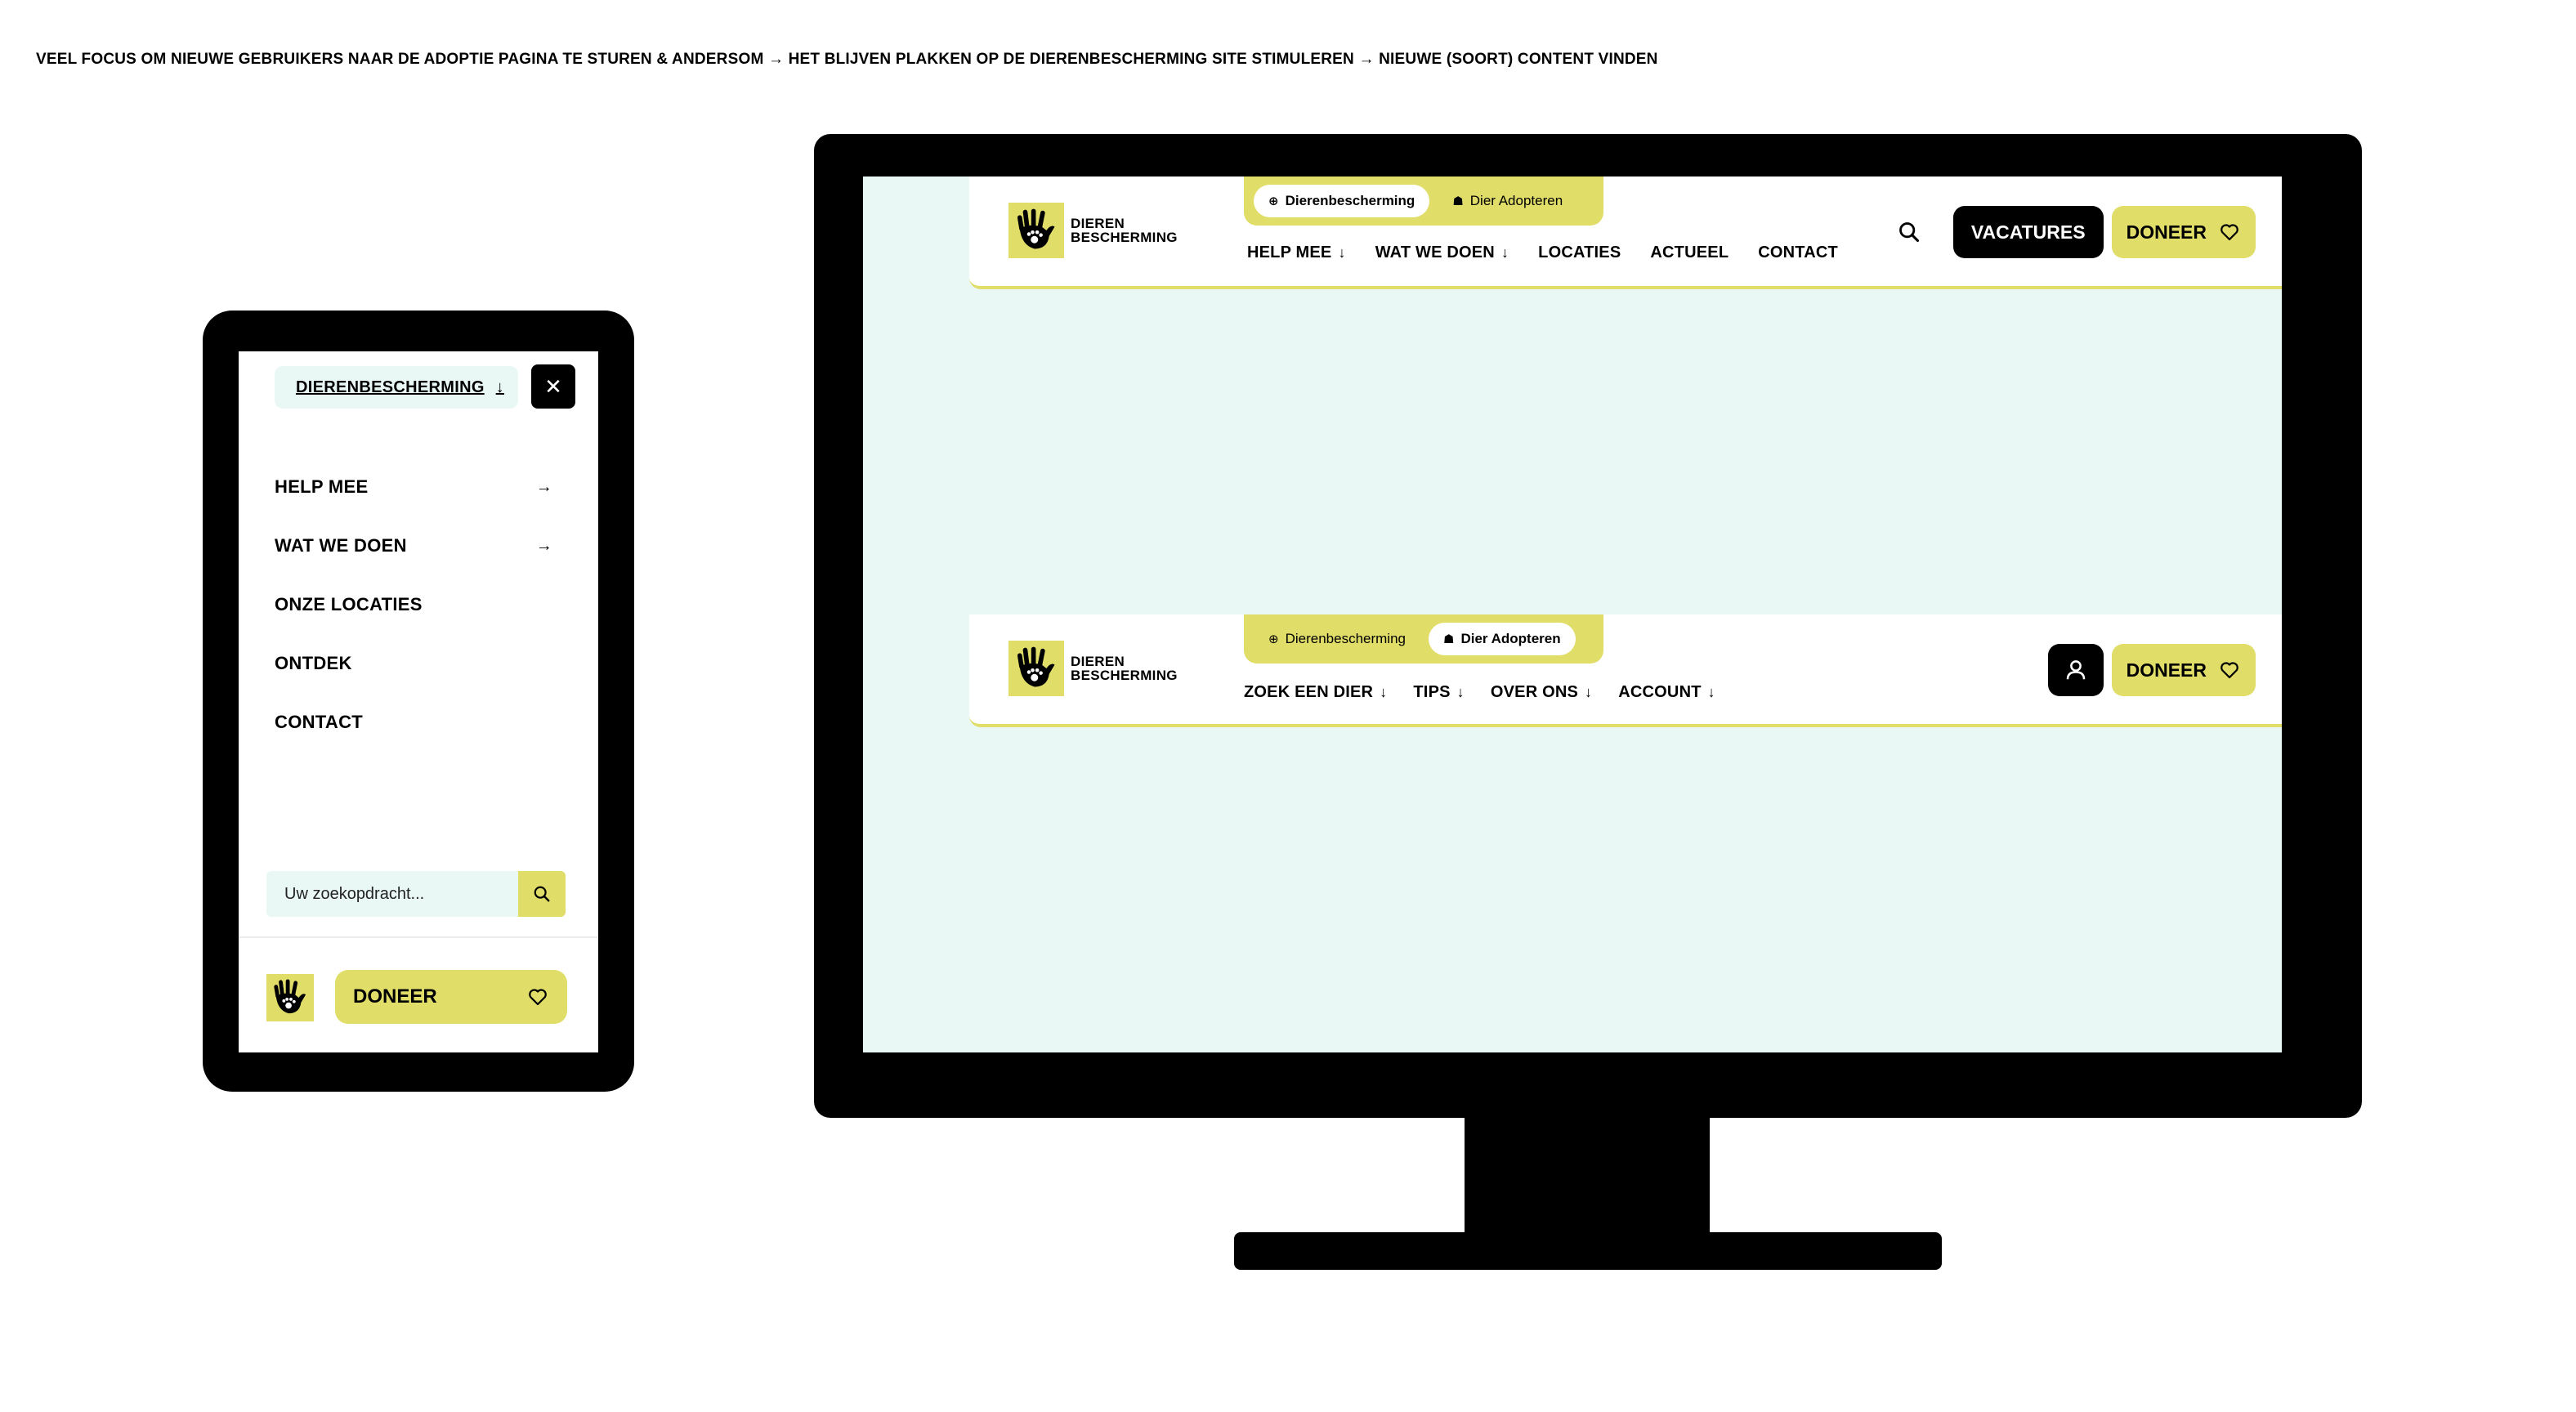  What do you see at coordinates (1534, 692) in the screenshot?
I see `menu-item-label: OVER ONS` at bounding box center [1534, 692].